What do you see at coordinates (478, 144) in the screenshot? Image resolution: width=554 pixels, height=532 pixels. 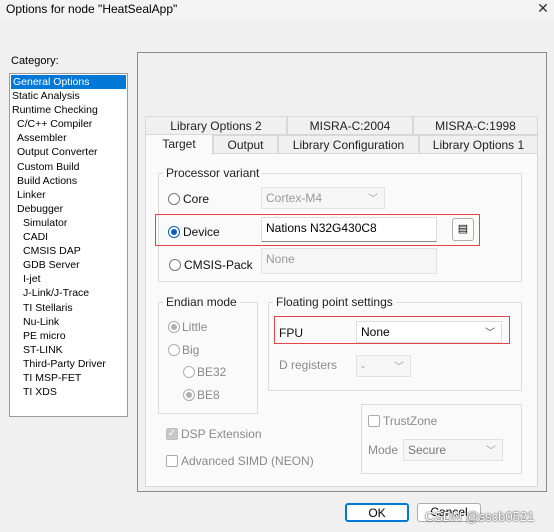 I see `tab-library-options-1: Library Options 1` at bounding box center [478, 144].